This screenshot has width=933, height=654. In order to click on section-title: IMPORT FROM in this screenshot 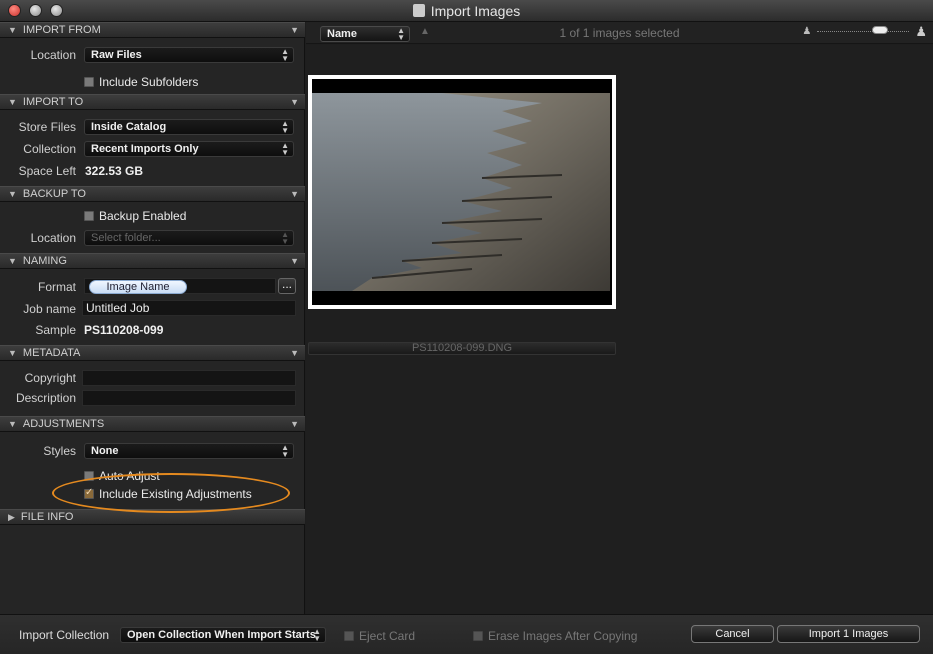, I will do `click(61, 30)`.